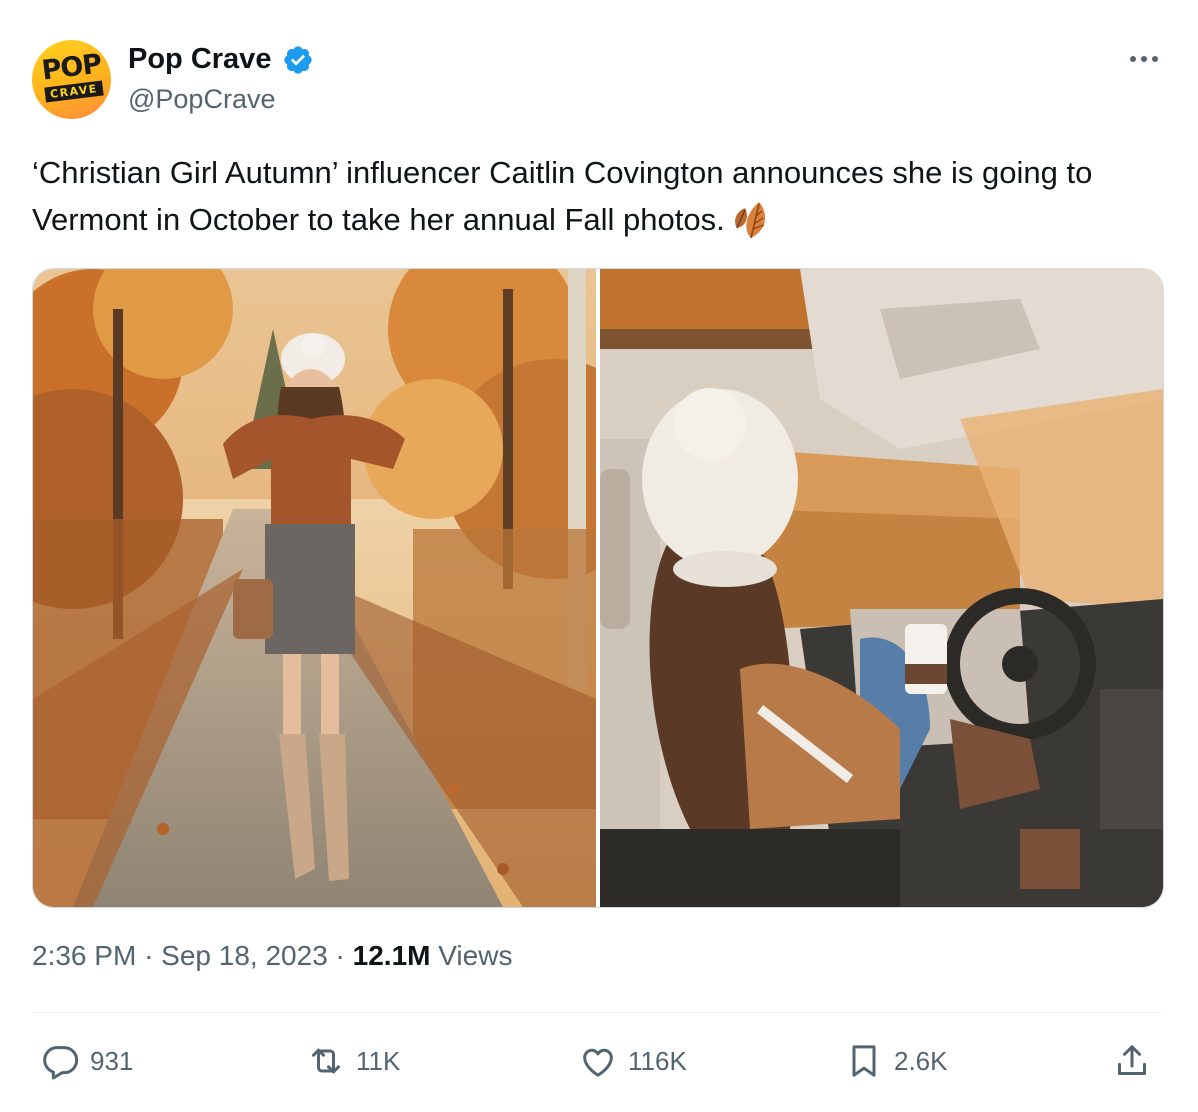 The width and height of the screenshot is (1198, 1112). I want to click on reply-icon, so click(61, 1063).